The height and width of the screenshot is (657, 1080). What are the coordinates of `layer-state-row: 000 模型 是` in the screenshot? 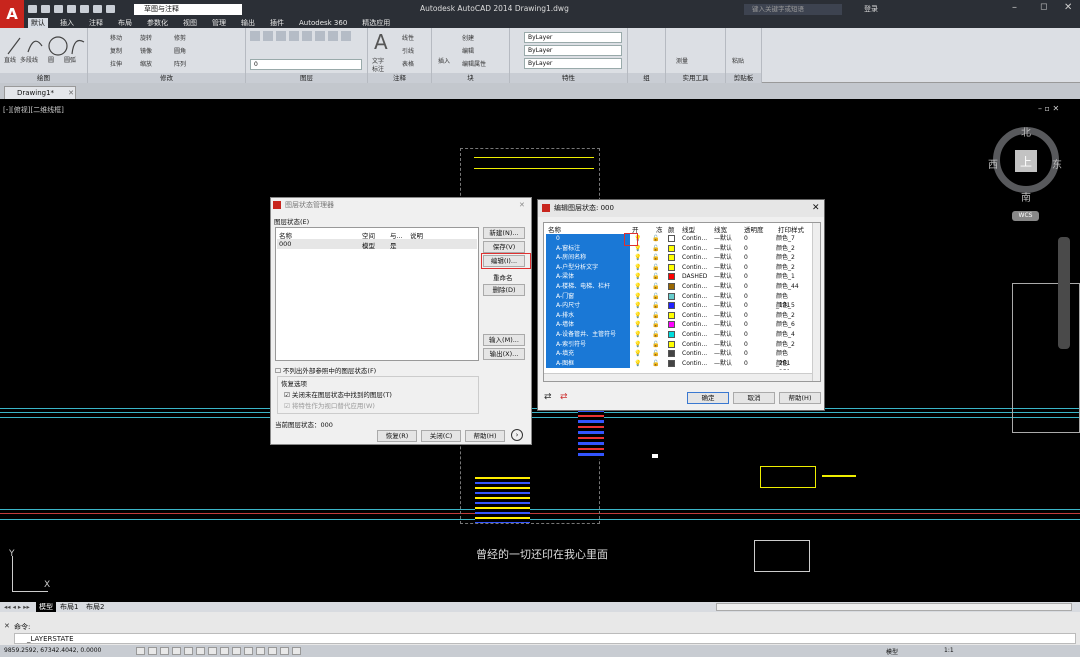 It's located at (377, 244).